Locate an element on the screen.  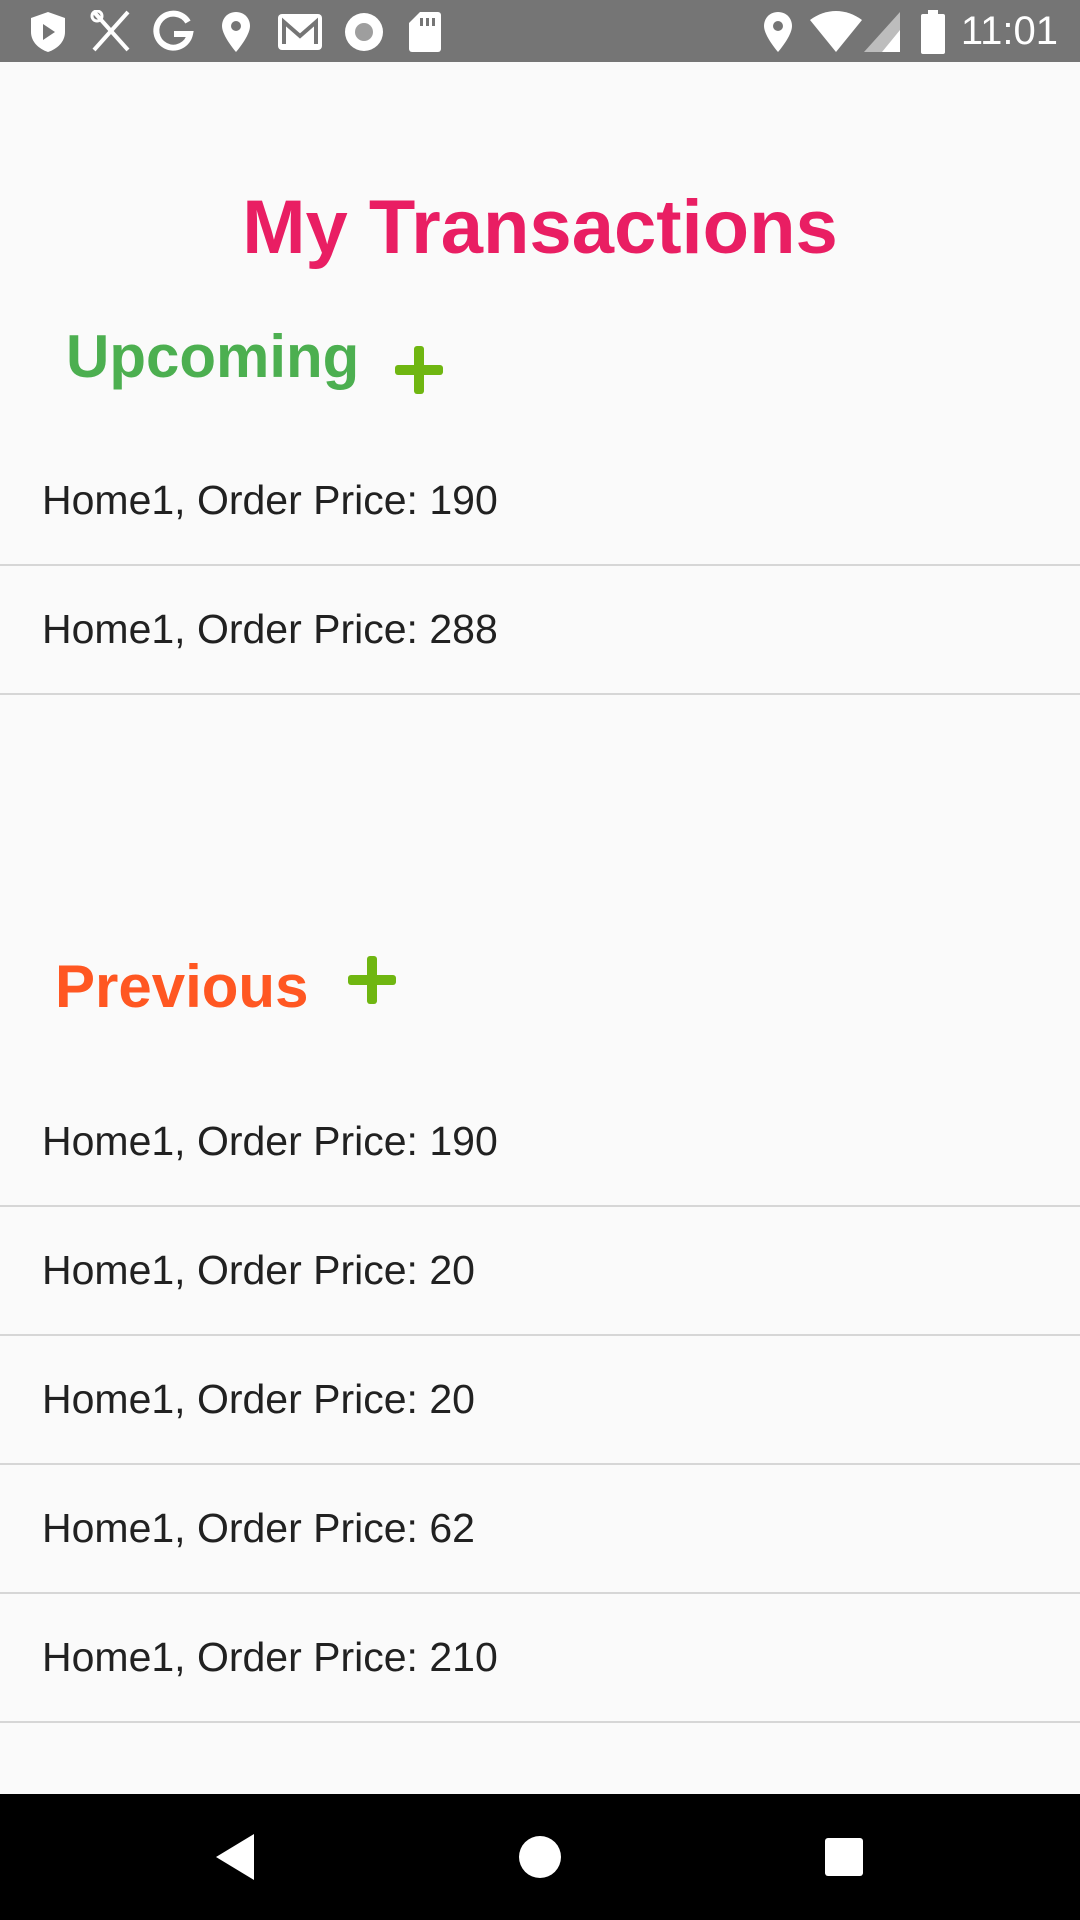
recents-button is located at coordinates (844, 1857).